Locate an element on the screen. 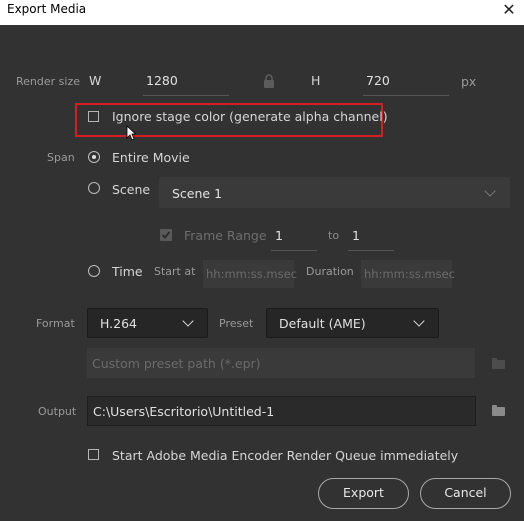 This screenshot has width=524, height=521. unit-label: px is located at coordinates (469, 81).